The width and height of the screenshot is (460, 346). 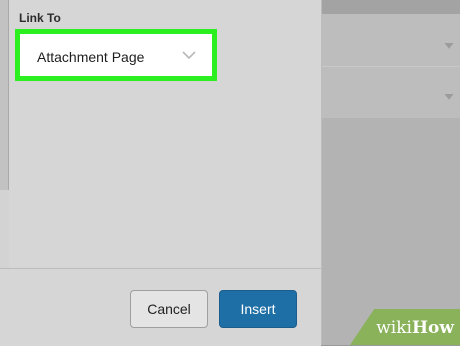 I want to click on panel-left-edge, so click(x=4, y=95).